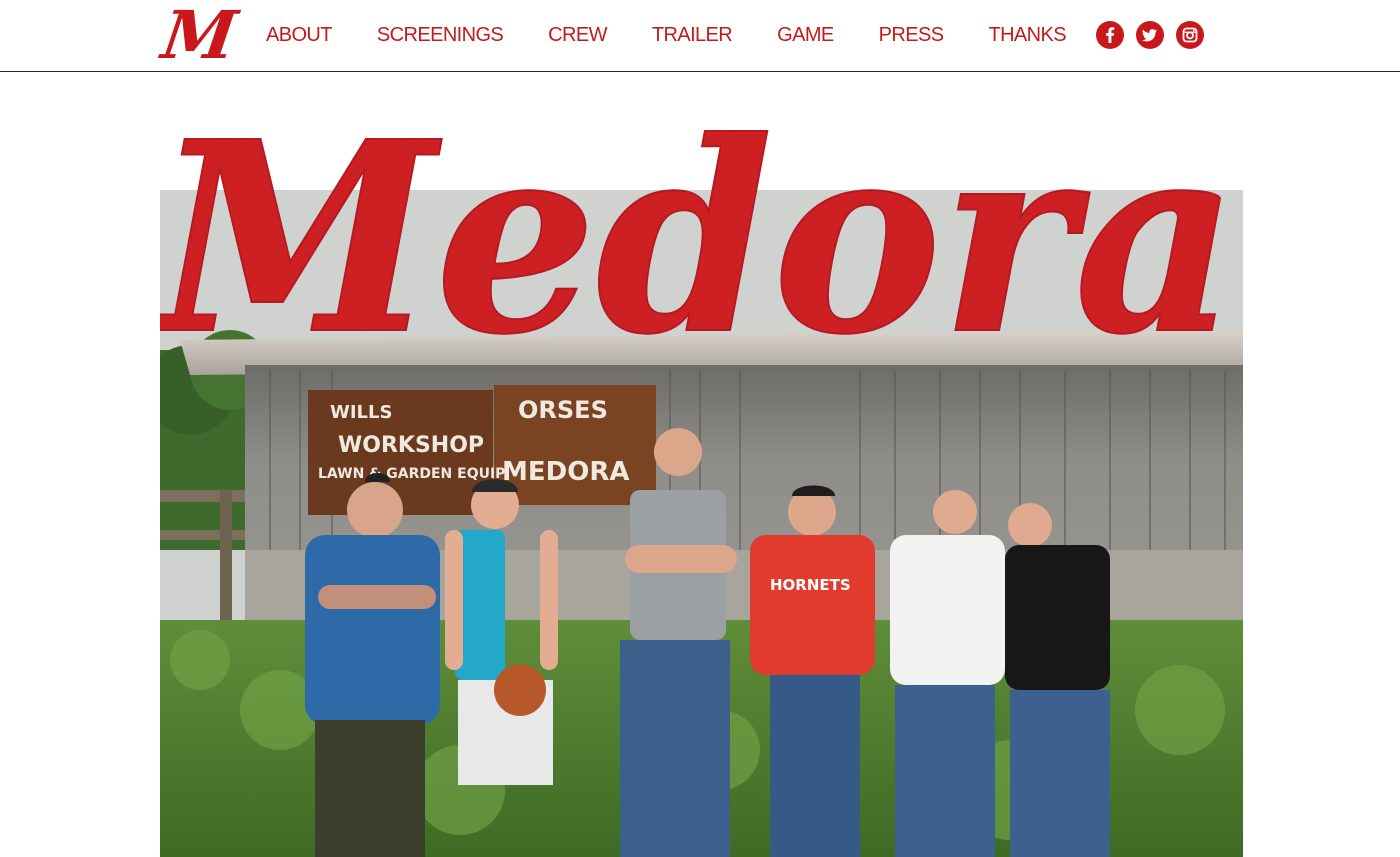 This screenshot has height=857, width=1400. What do you see at coordinates (565, 472) in the screenshot?
I see `sign-text-medora: MEDORA` at bounding box center [565, 472].